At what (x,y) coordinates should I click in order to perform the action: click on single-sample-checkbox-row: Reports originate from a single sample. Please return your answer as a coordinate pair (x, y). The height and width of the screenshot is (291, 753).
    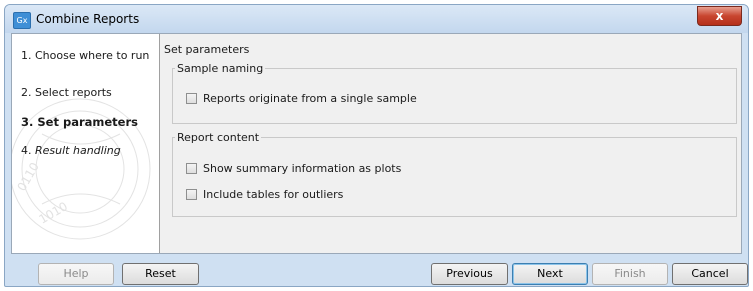
    Looking at the image, I should click on (301, 98).